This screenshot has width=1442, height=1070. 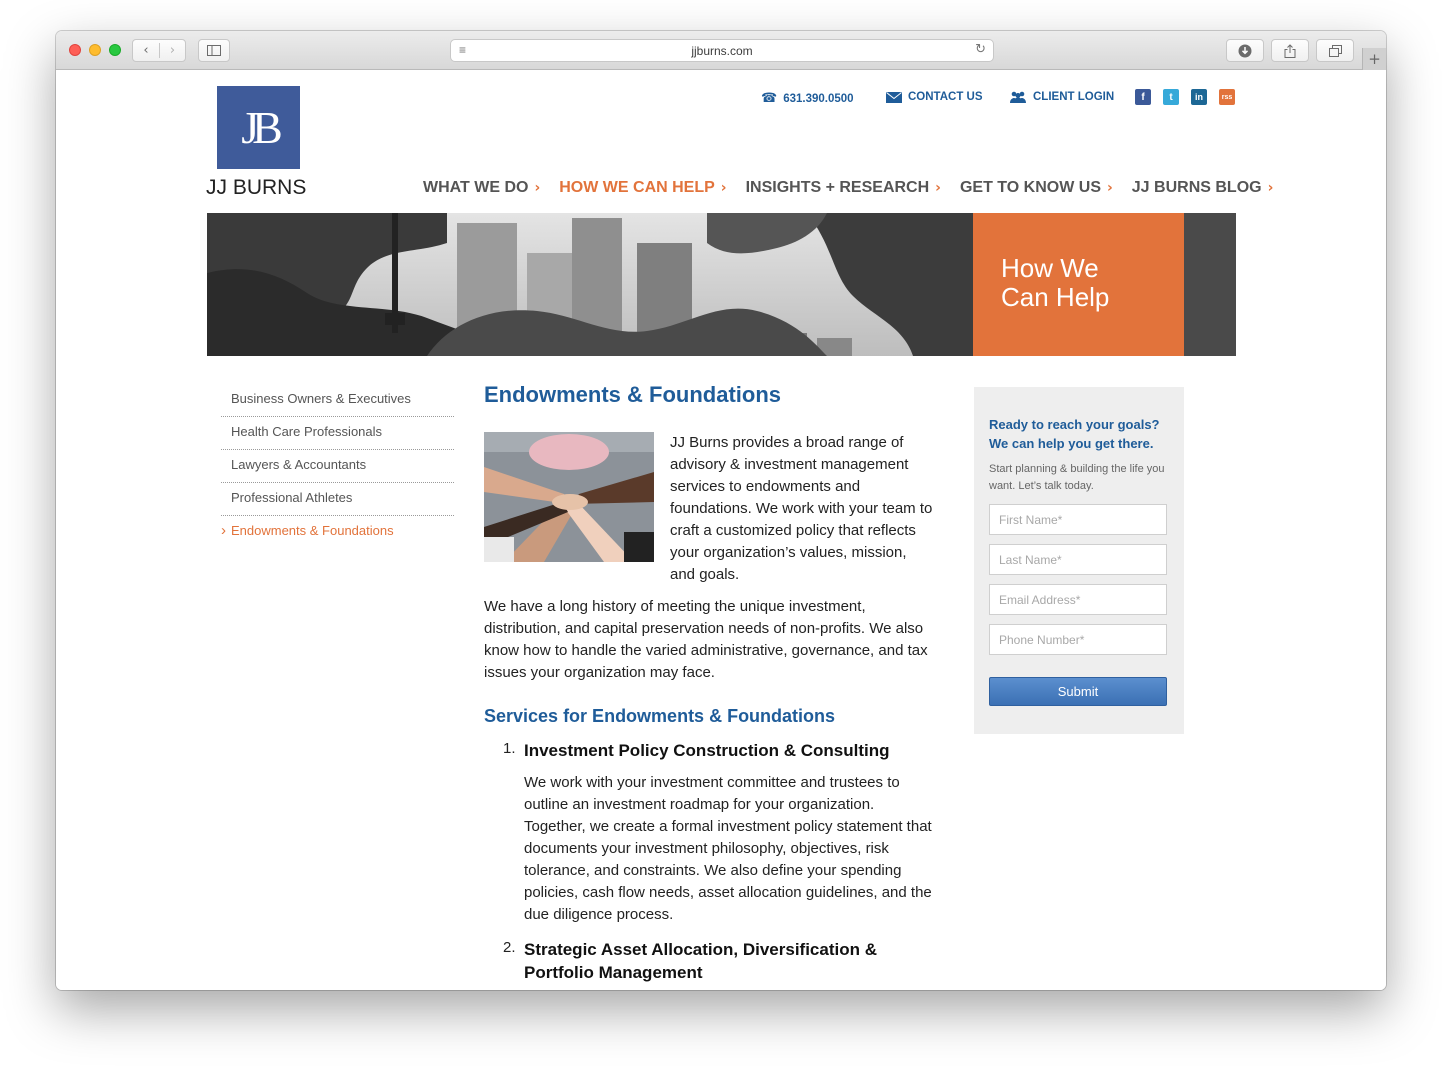 I want to click on sidebar-toggle-button, so click(x=214, y=50).